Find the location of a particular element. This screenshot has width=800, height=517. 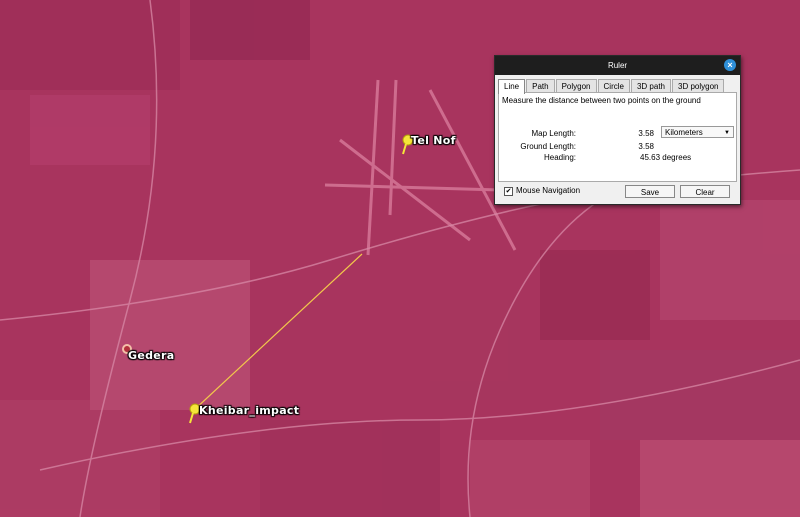

mouse-navigation-label: Mouse Navigation is located at coordinates (548, 190).